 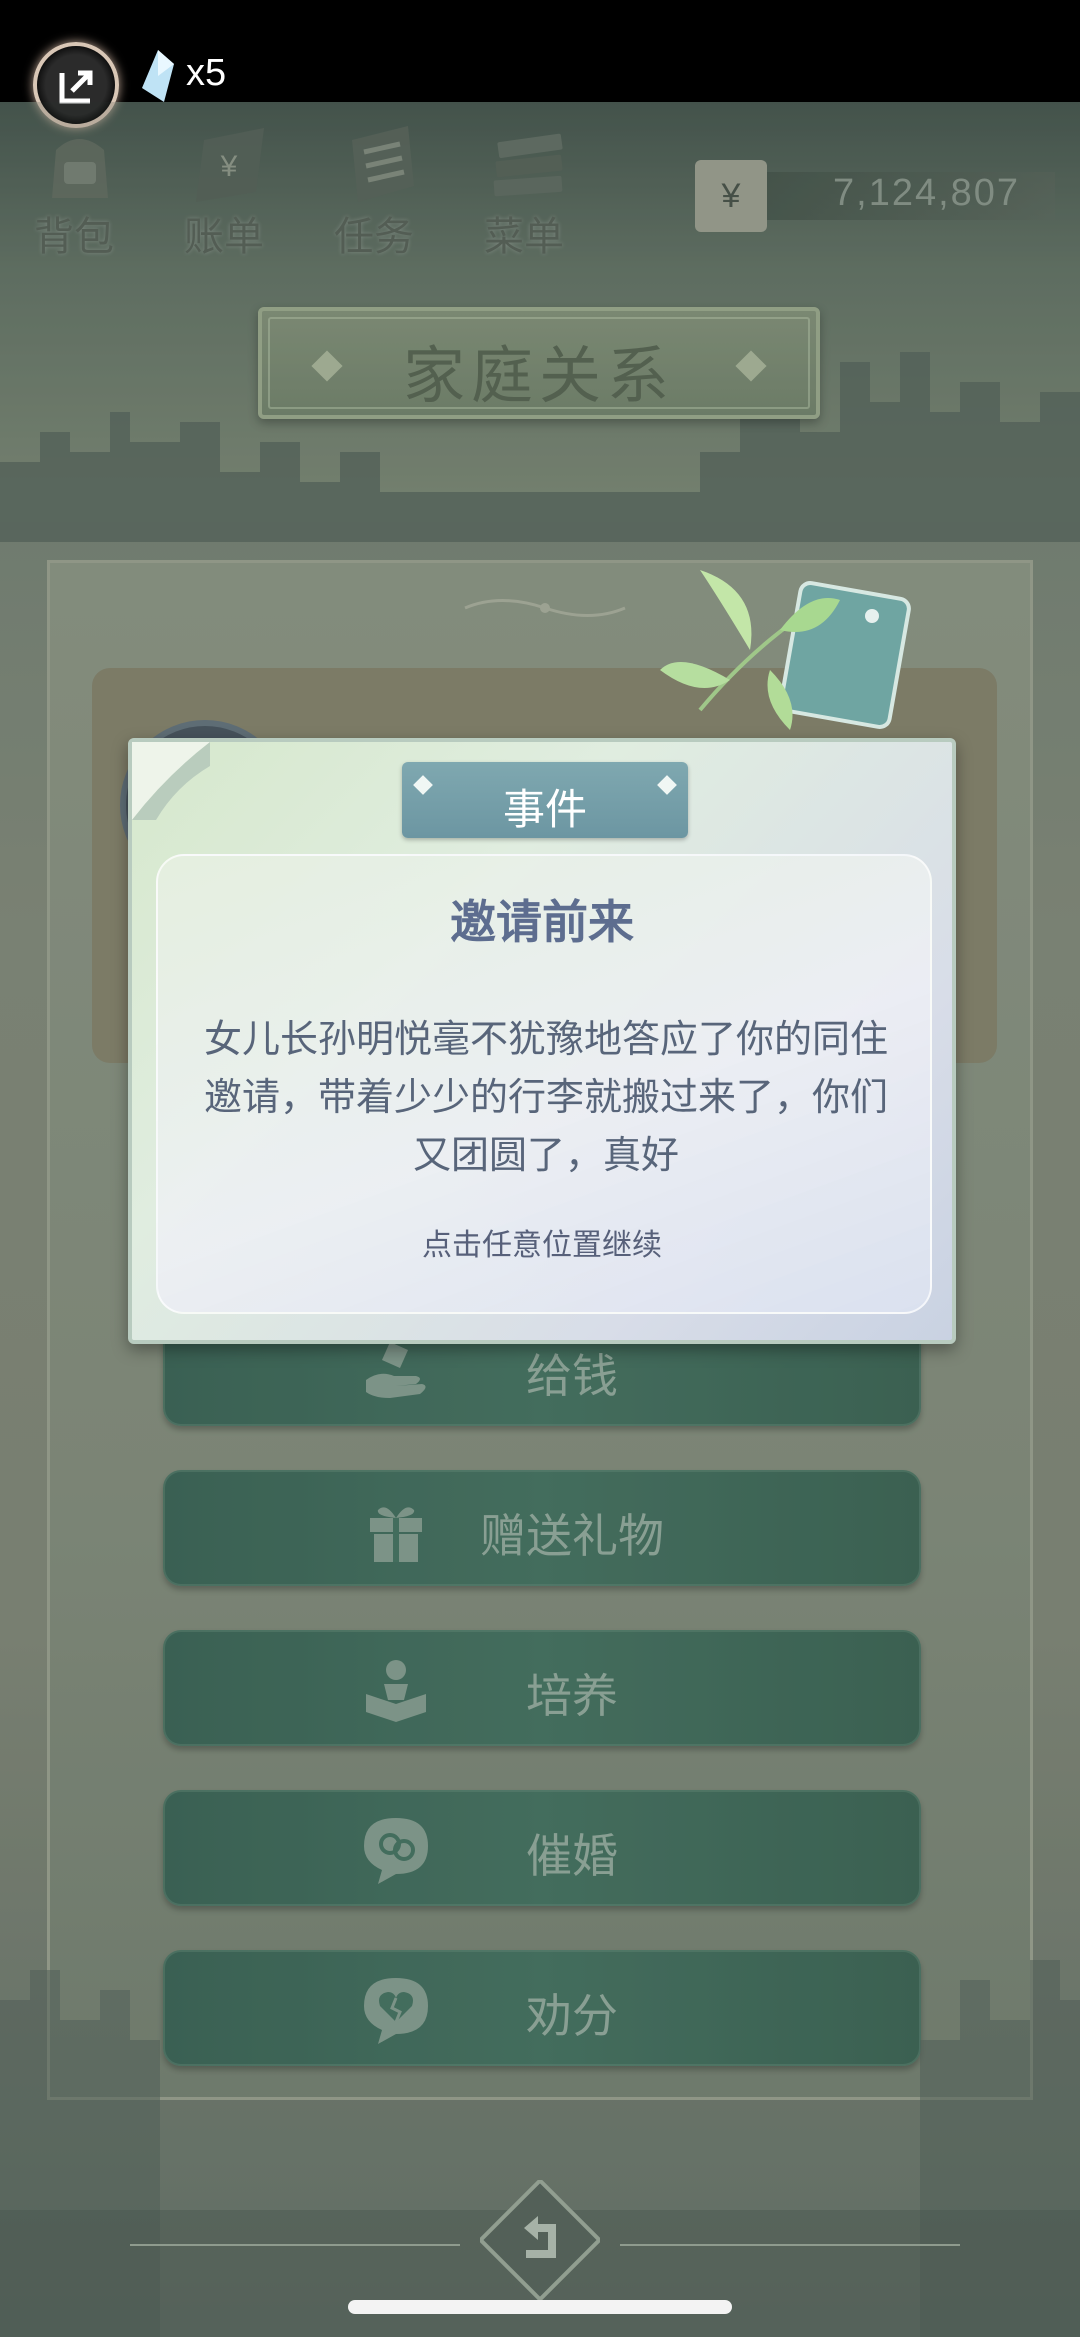 What do you see at coordinates (542, 922) in the screenshot?
I see `dialog-heading: 邀请前来` at bounding box center [542, 922].